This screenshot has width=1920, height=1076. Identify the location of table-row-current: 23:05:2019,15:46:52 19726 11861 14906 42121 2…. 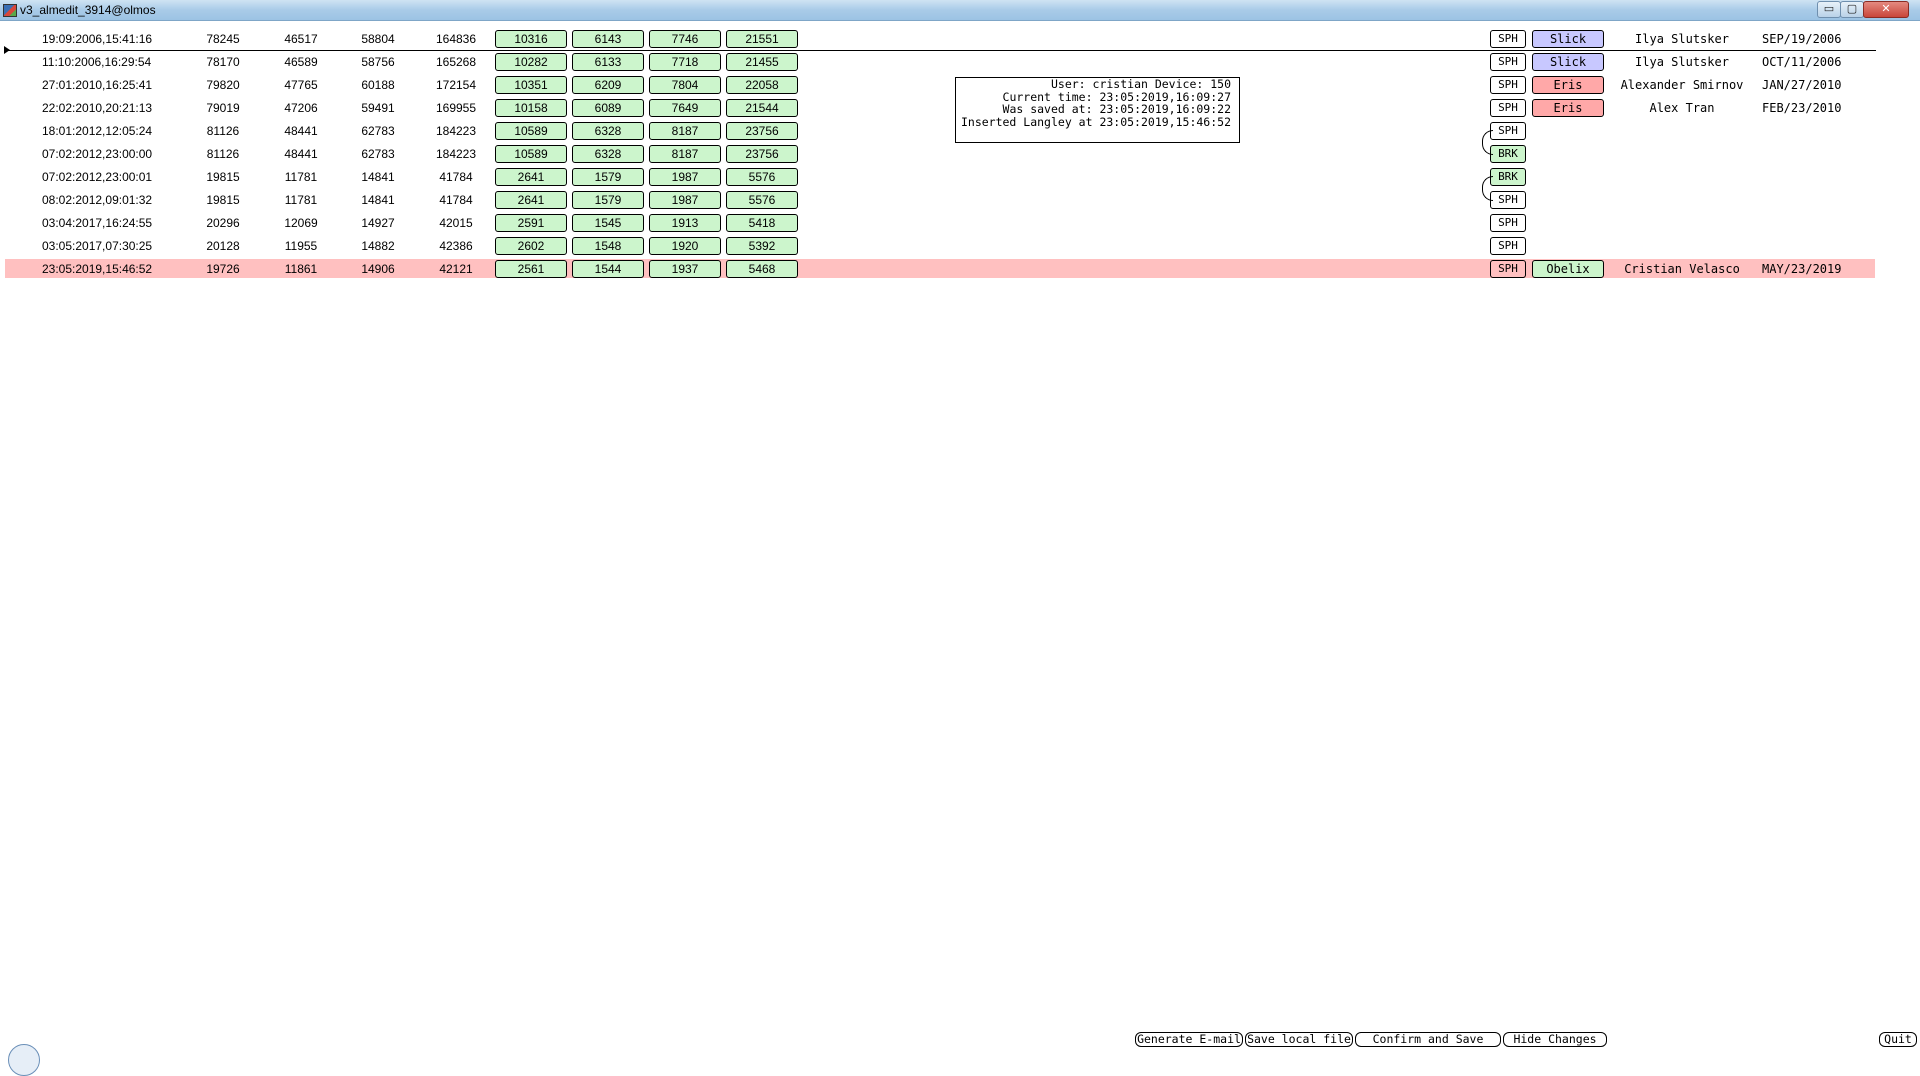
(960, 270).